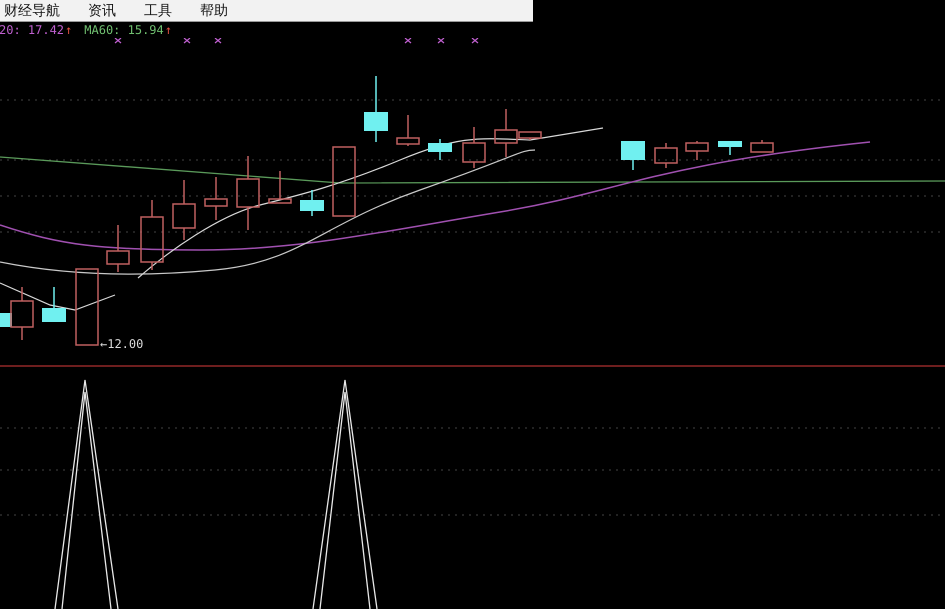  Describe the element at coordinates (228, 11) in the screenshot. I see `menu-item: 帮助` at that location.